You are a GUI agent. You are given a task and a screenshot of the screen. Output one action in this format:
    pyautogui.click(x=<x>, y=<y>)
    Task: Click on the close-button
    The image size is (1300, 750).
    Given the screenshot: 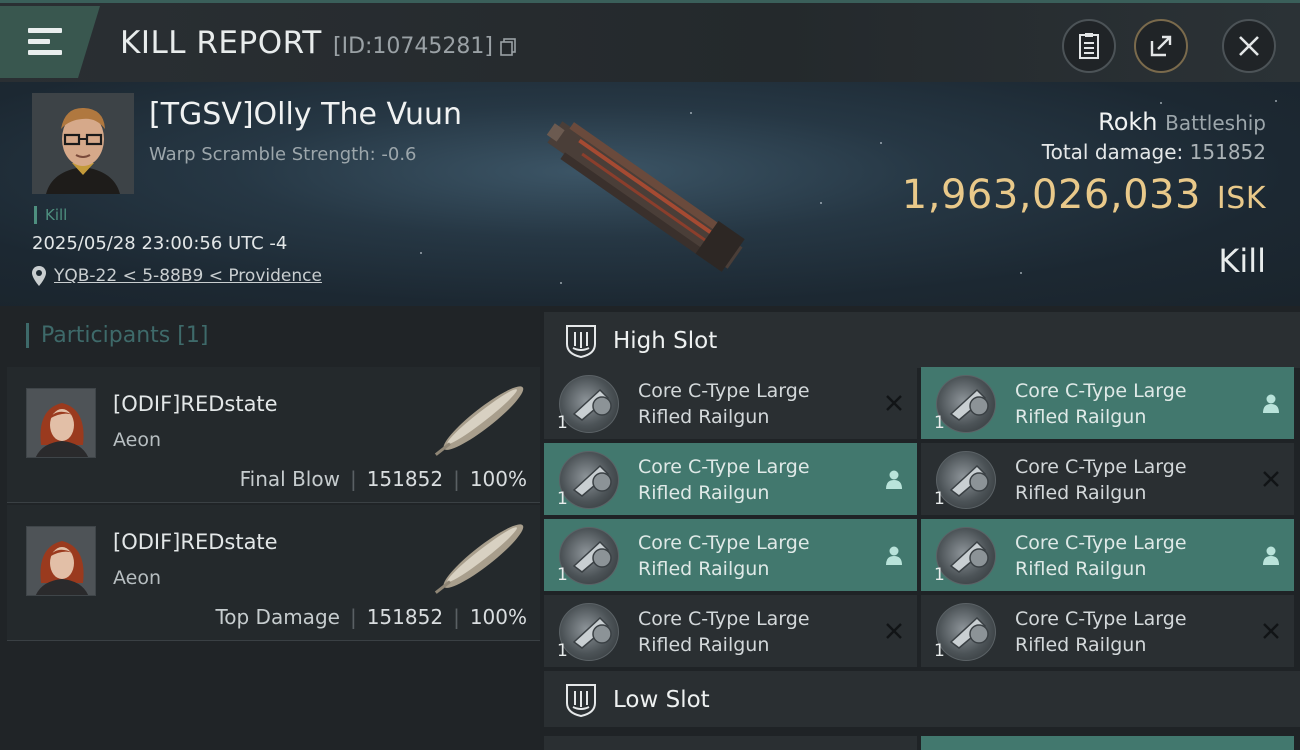 What is the action you would take?
    pyautogui.click(x=1249, y=46)
    